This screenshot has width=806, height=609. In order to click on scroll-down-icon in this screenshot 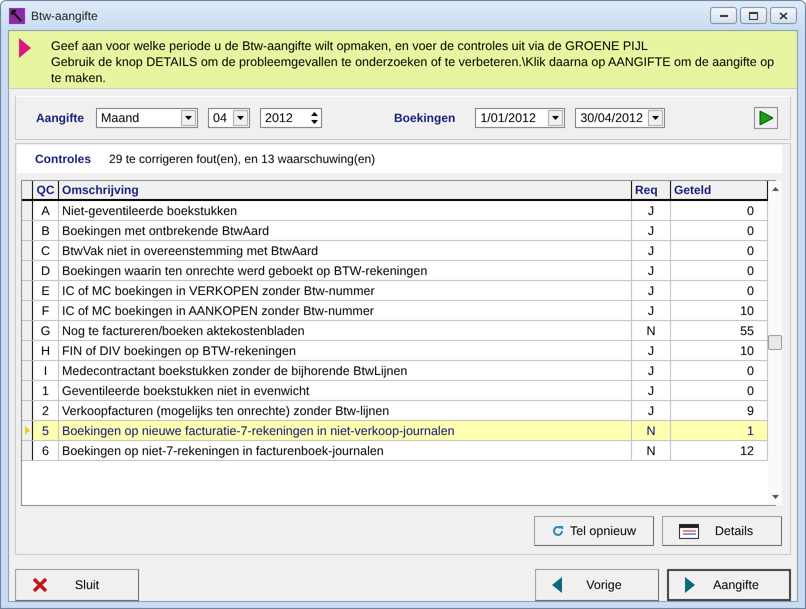, I will do `click(775, 497)`.